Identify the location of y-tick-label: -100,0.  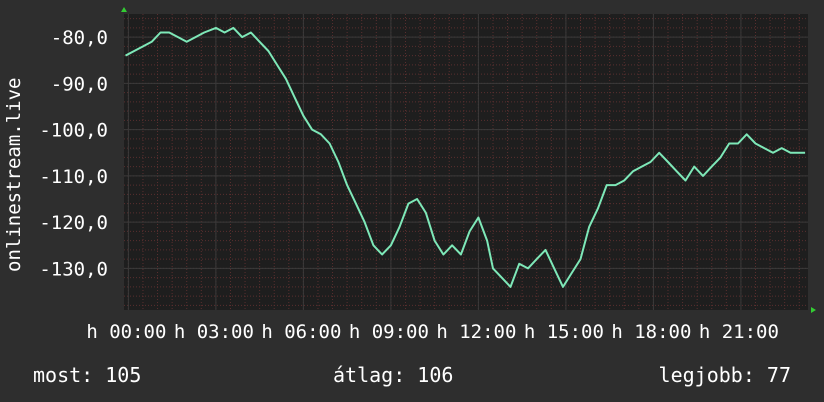
(73, 131).